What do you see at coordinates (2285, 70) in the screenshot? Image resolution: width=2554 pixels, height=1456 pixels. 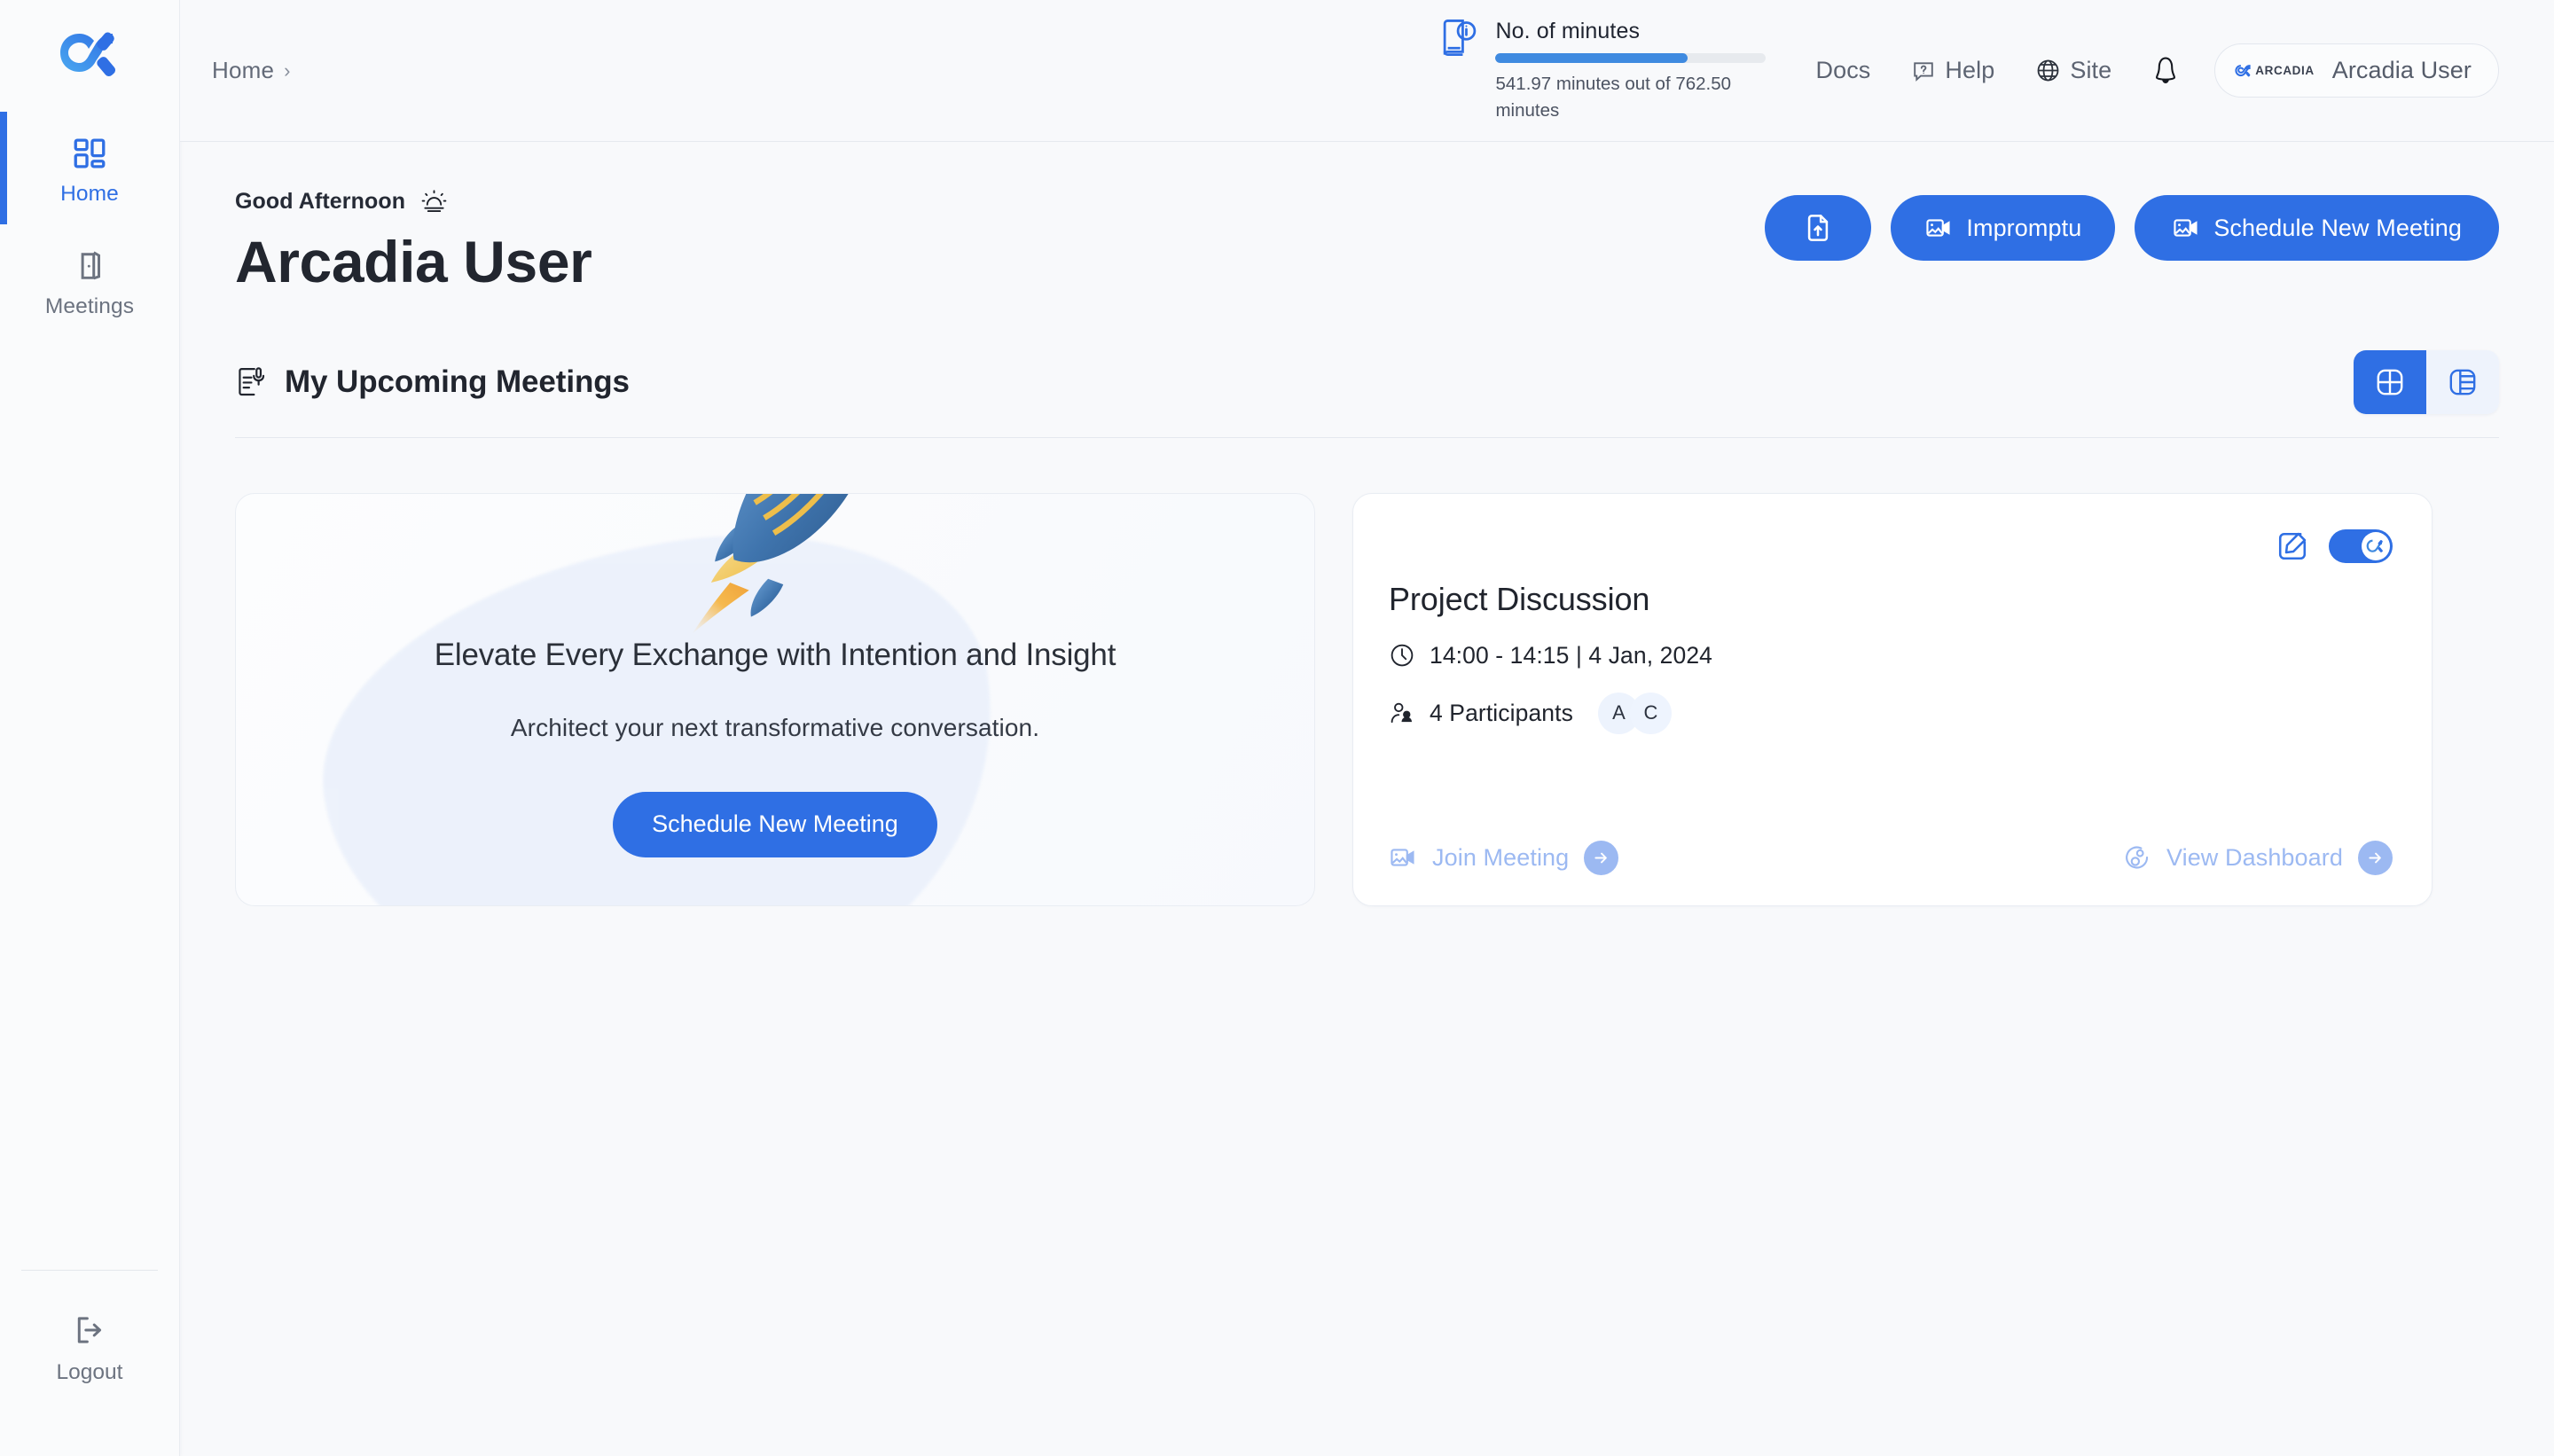 I see `chip-brand-text: ARCADIA` at bounding box center [2285, 70].